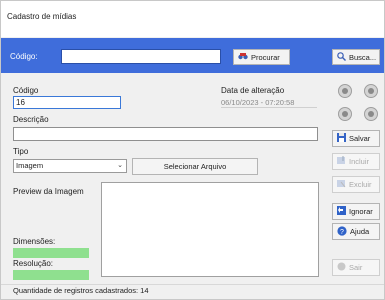  What do you see at coordinates (345, 114) in the screenshot?
I see `nav-next-button` at bounding box center [345, 114].